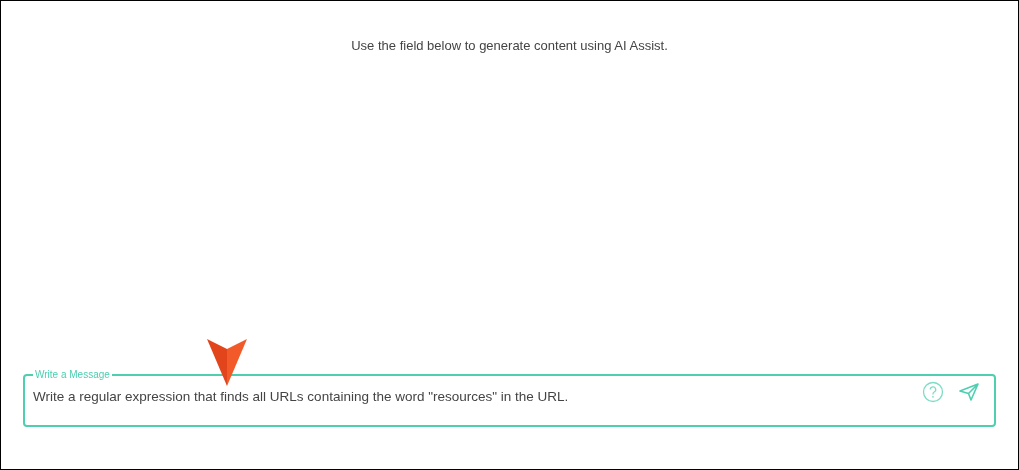  What do you see at coordinates (227, 362) in the screenshot?
I see `pointer-icon` at bounding box center [227, 362].